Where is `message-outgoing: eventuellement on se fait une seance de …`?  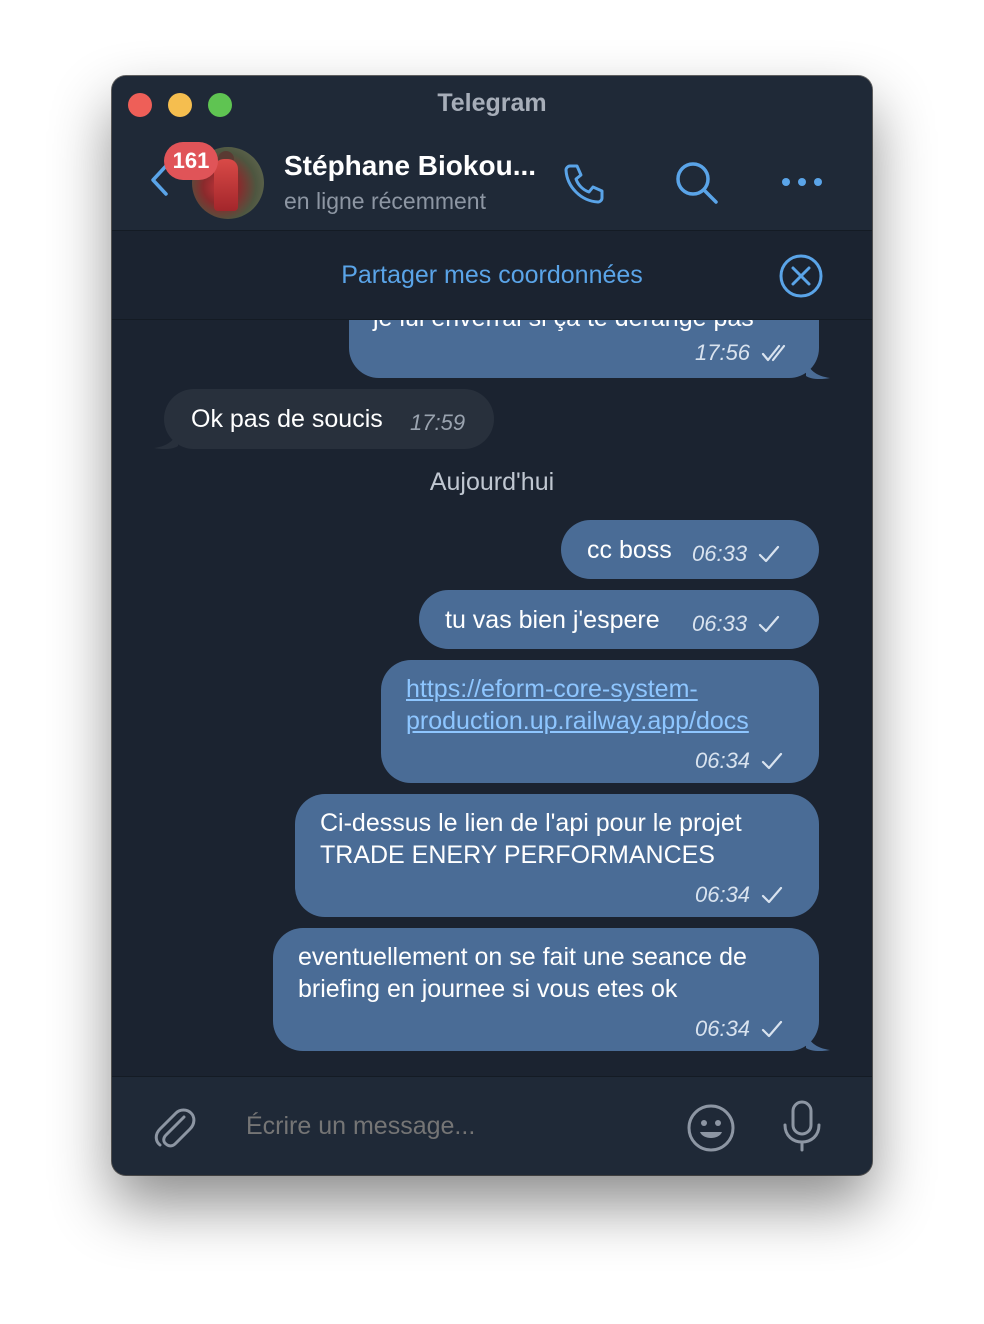
message-outgoing: eventuellement on se fait une seance de … is located at coordinates (546, 989).